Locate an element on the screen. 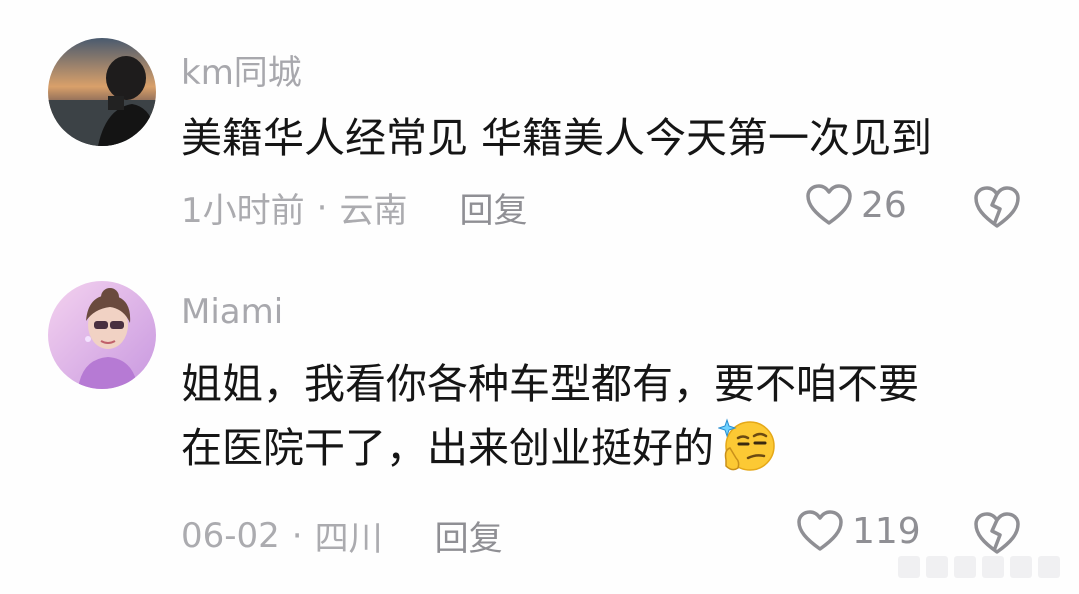  comment-text: 美籍华人经常见 华籍美人今天第一次见到 is located at coordinates (611, 138).